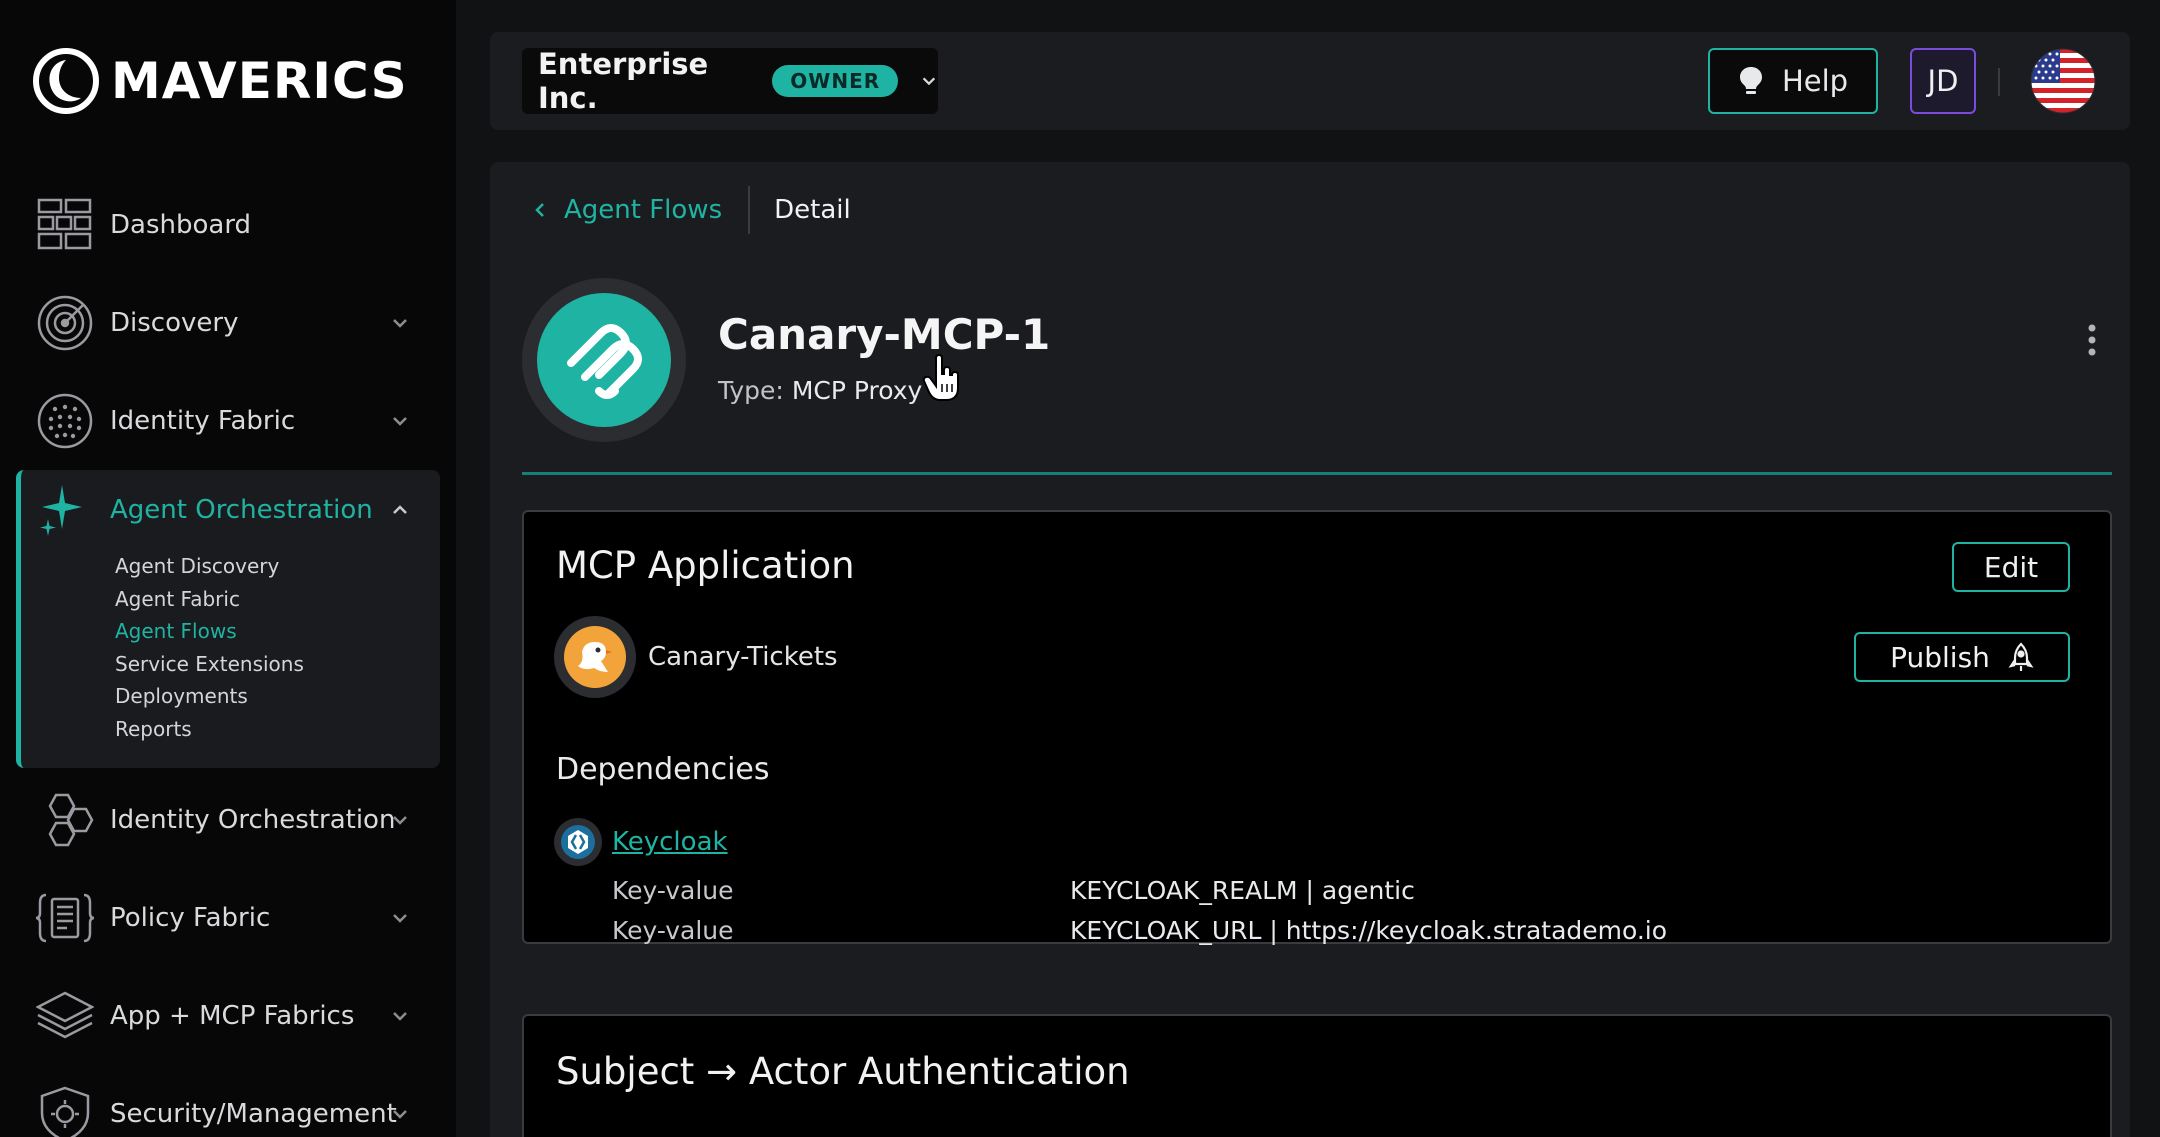 The width and height of the screenshot is (2160, 1137). I want to click on breadcrumb: Agent Flows Detail, so click(690, 210).